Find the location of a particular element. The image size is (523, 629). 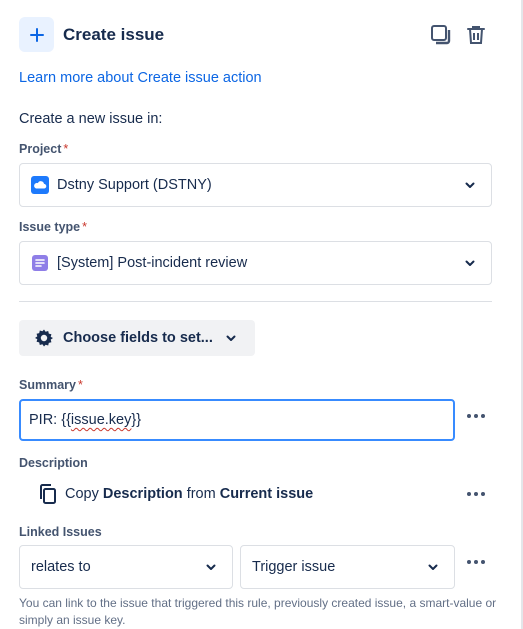

description-copy-text: Copy Description from Current issue is located at coordinates (189, 494).